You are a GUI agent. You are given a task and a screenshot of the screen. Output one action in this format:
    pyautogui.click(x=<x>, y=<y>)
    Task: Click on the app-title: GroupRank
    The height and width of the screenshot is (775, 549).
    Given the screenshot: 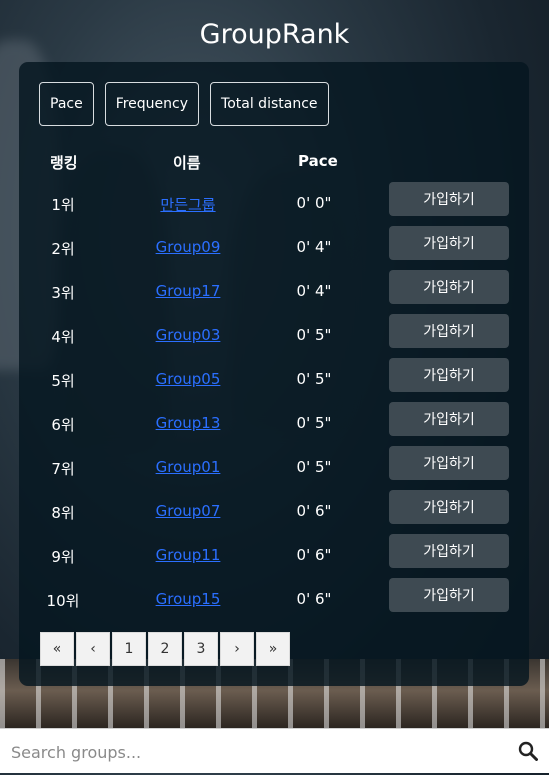 What is the action you would take?
    pyautogui.click(x=274, y=34)
    